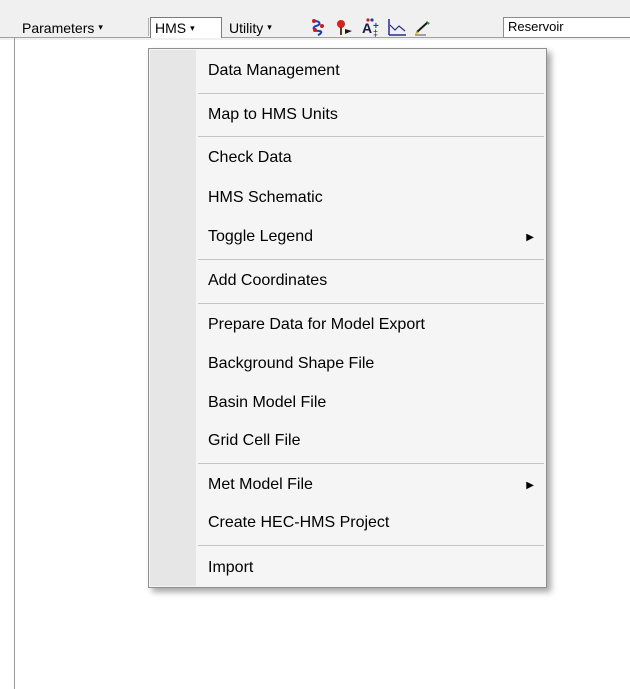  What do you see at coordinates (377, 441) in the screenshot?
I see `menu-item-grid-cell-file: Grid Cell File` at bounding box center [377, 441].